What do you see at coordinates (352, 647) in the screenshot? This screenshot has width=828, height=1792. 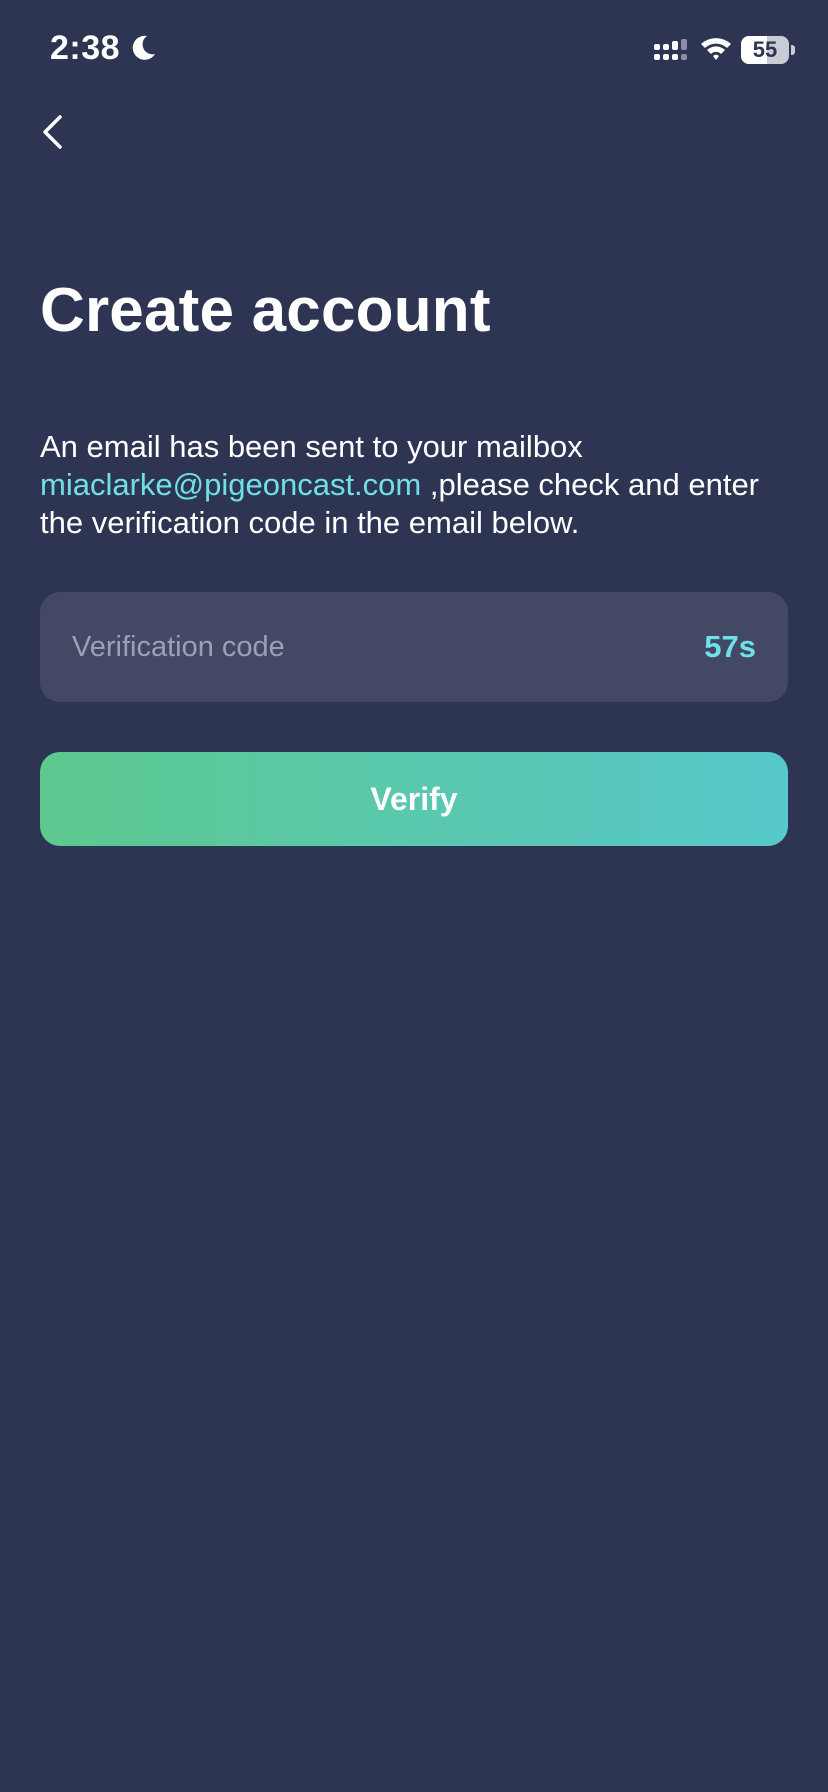 I see `verification-code-input` at bounding box center [352, 647].